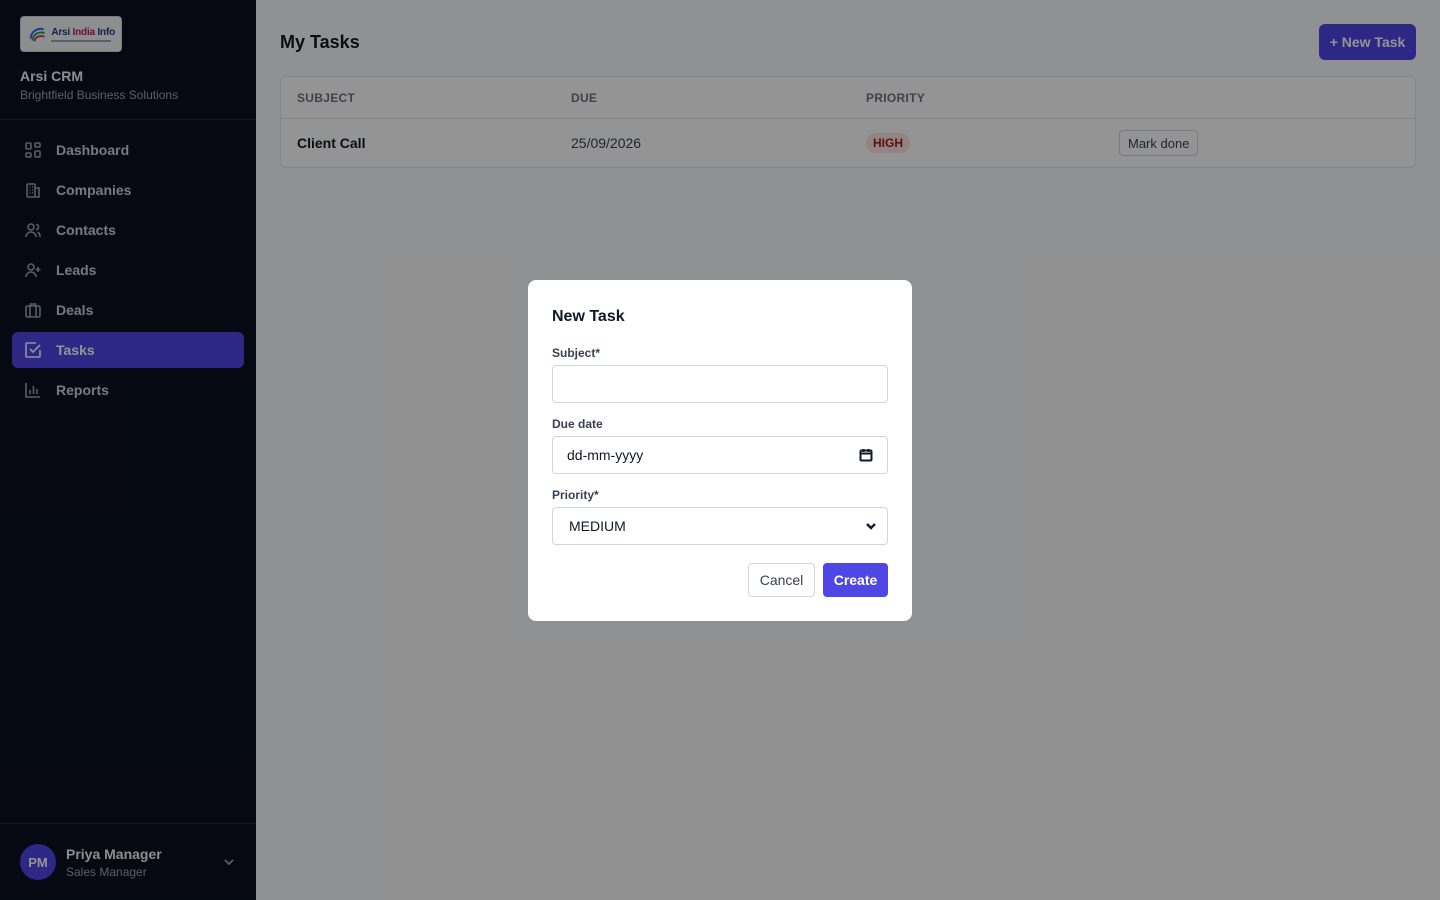 The image size is (1440, 900). What do you see at coordinates (575, 495) in the screenshot?
I see `priority-label: Priority*` at bounding box center [575, 495].